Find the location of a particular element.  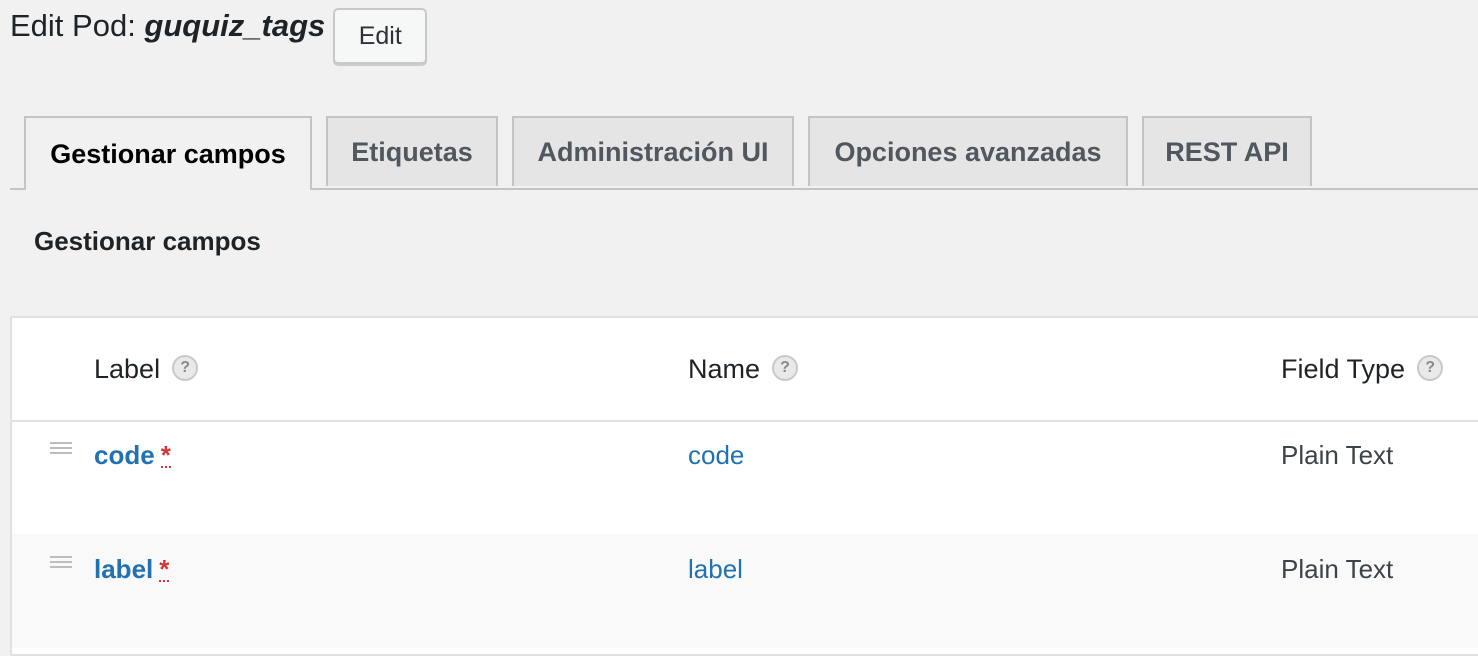

field-name-link: code is located at coordinates (716, 455).